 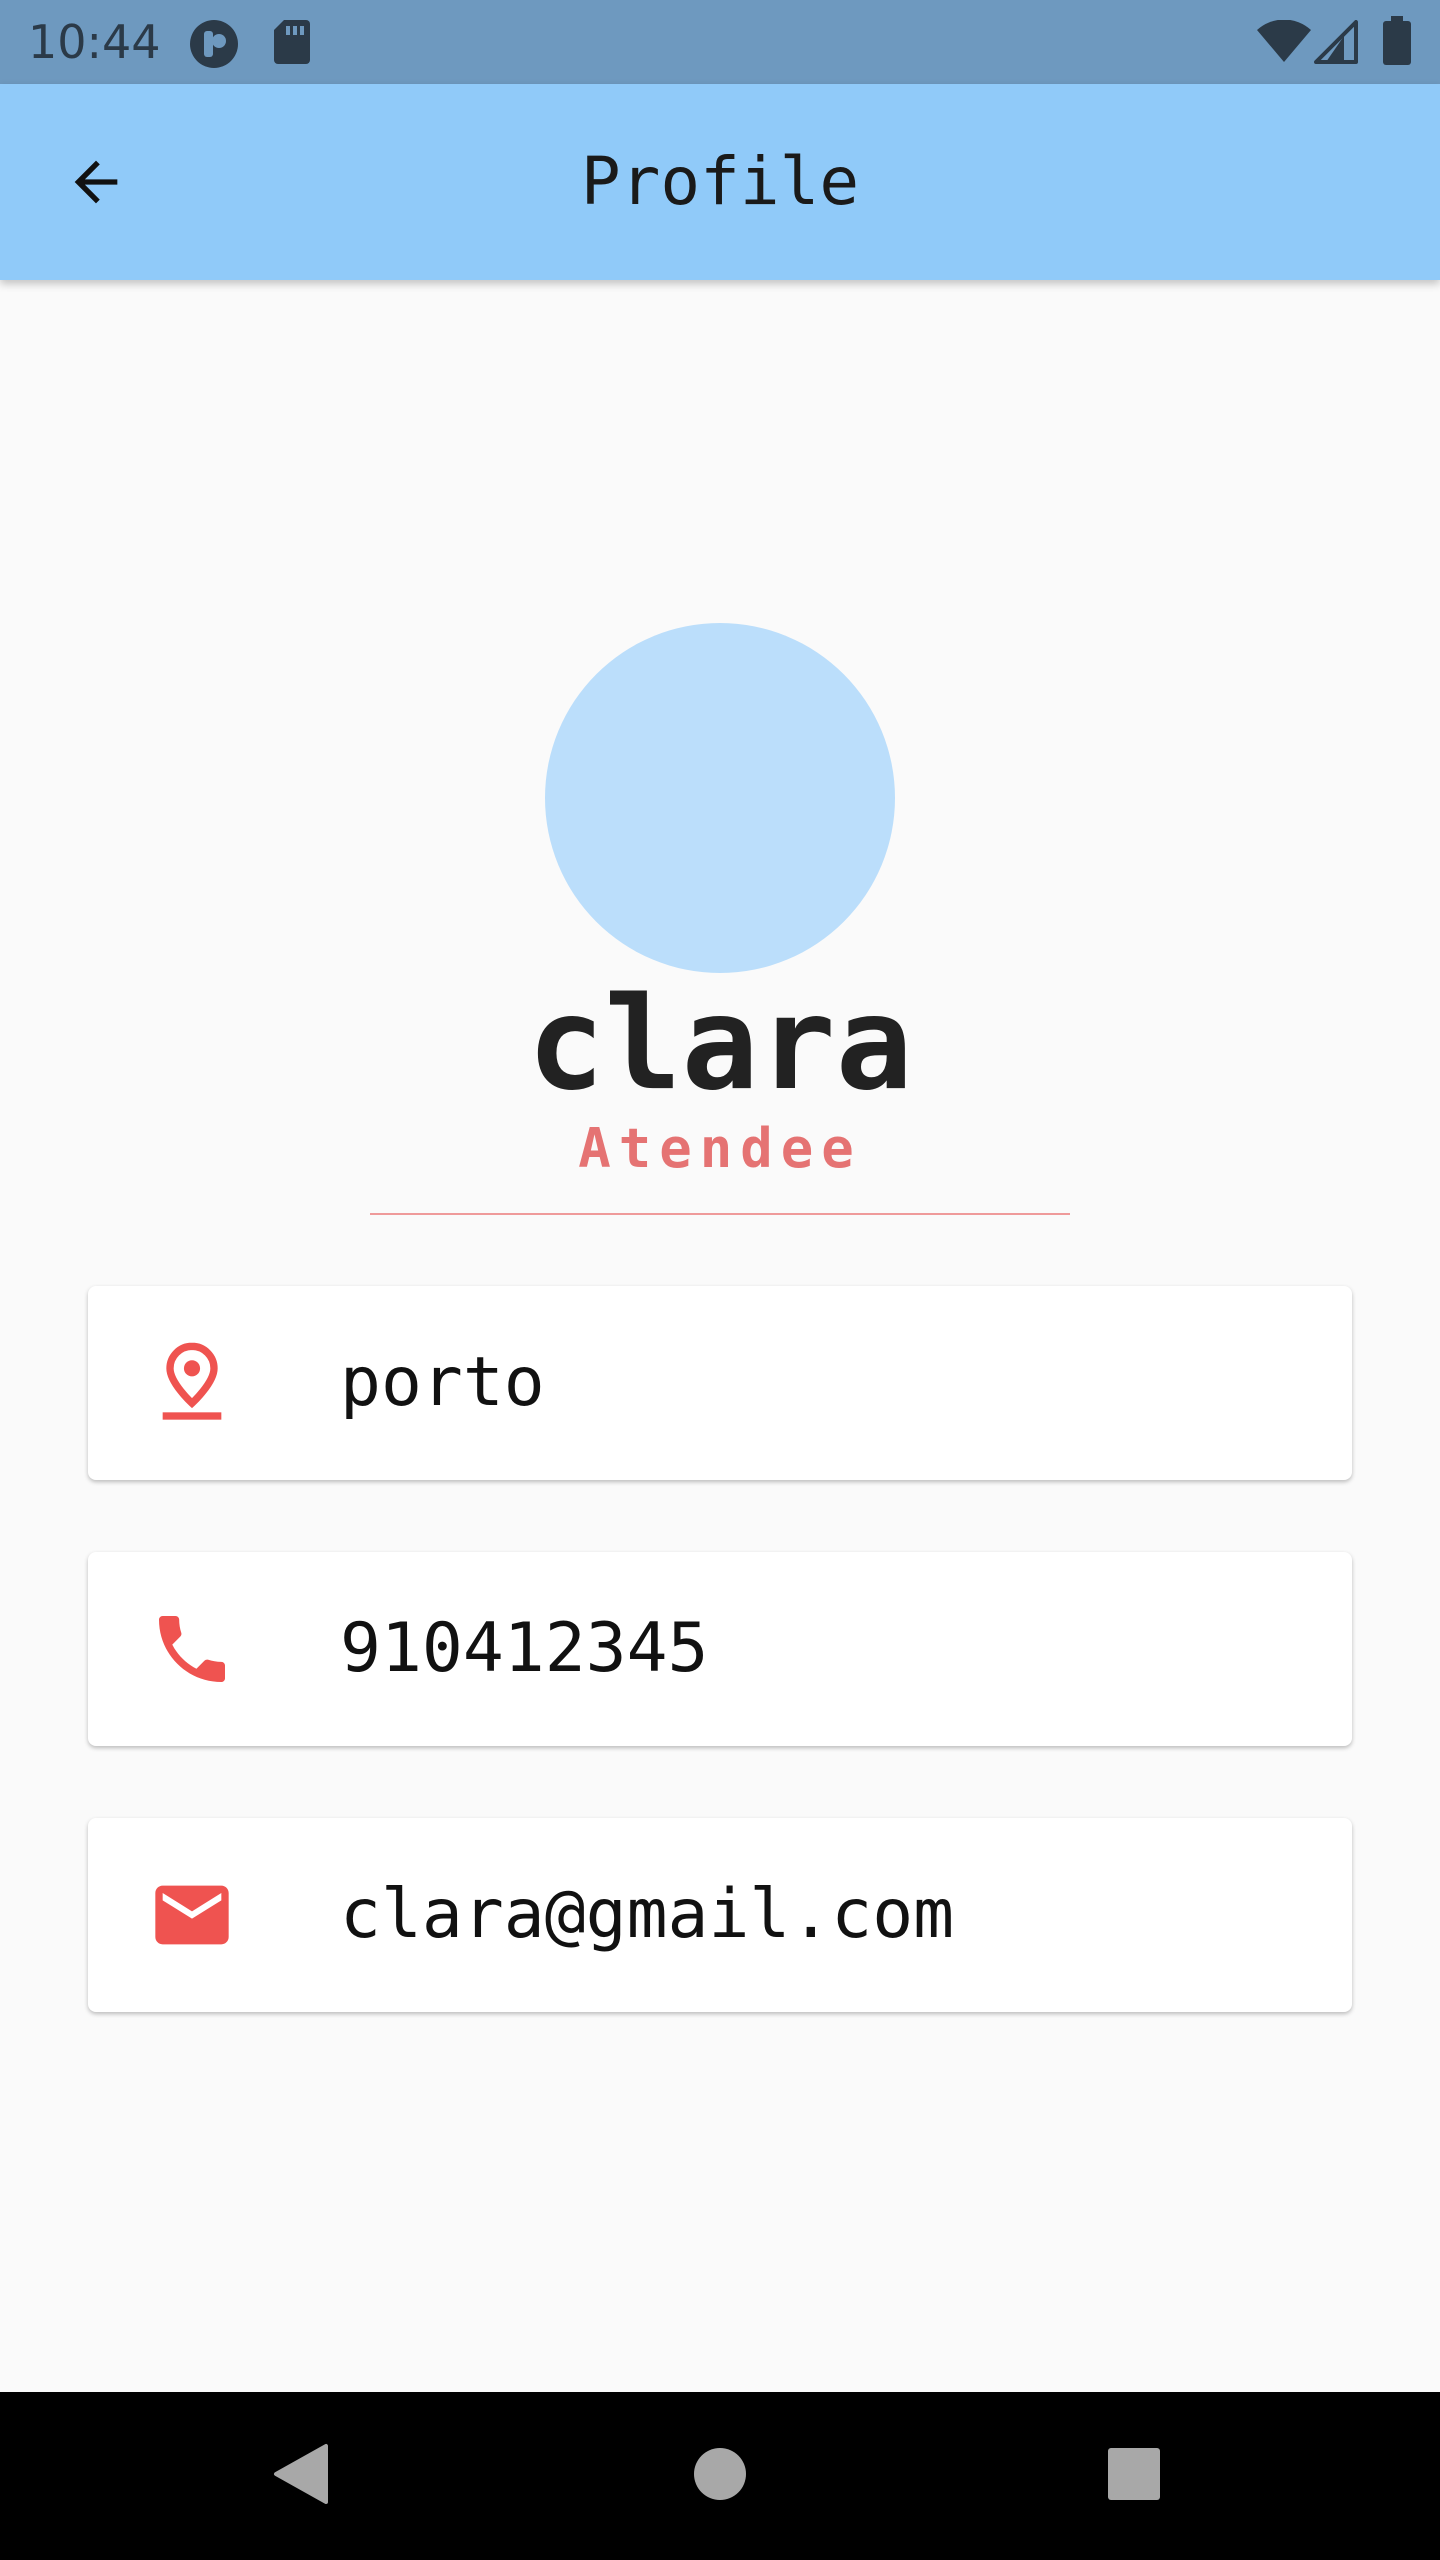 What do you see at coordinates (292, 44) in the screenshot?
I see `sd-card-icon` at bounding box center [292, 44].